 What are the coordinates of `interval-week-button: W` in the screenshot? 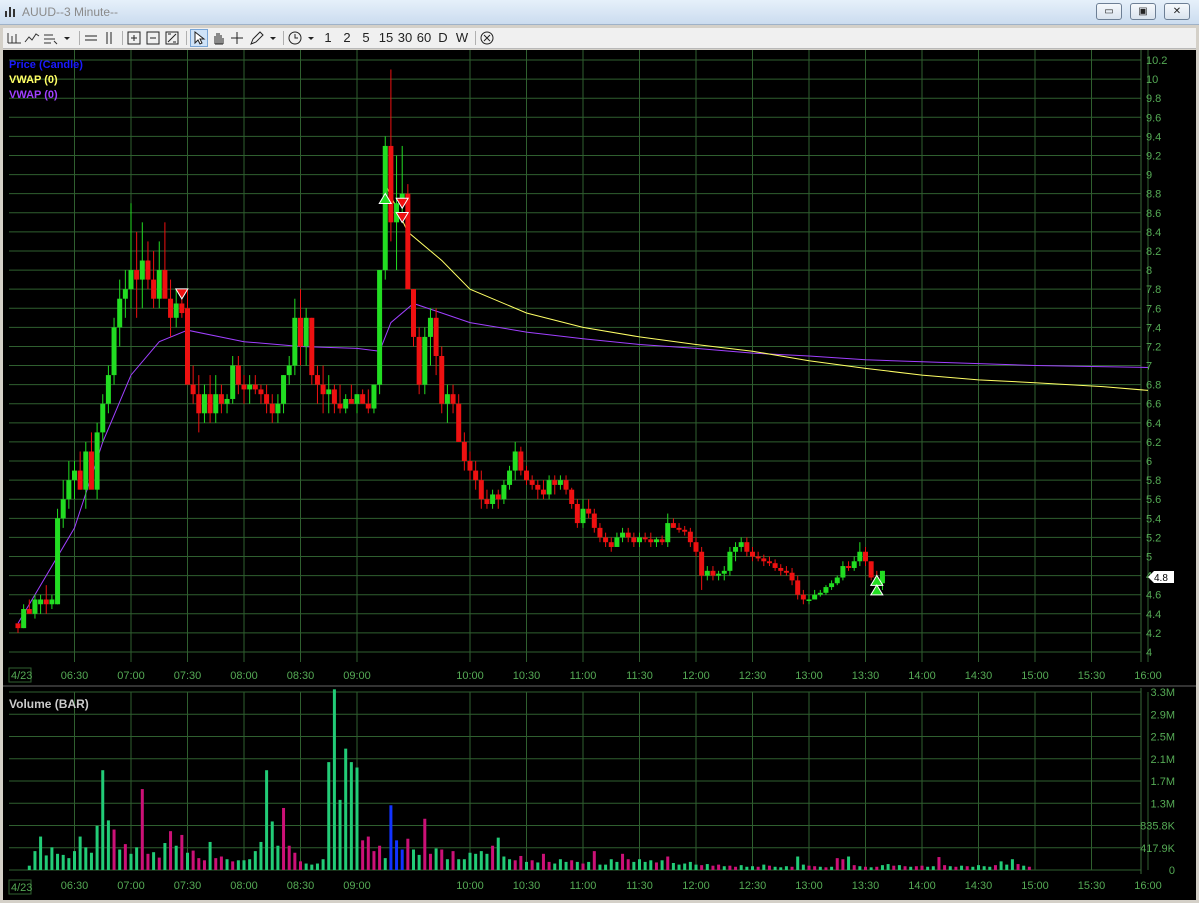 It's located at (462, 38).